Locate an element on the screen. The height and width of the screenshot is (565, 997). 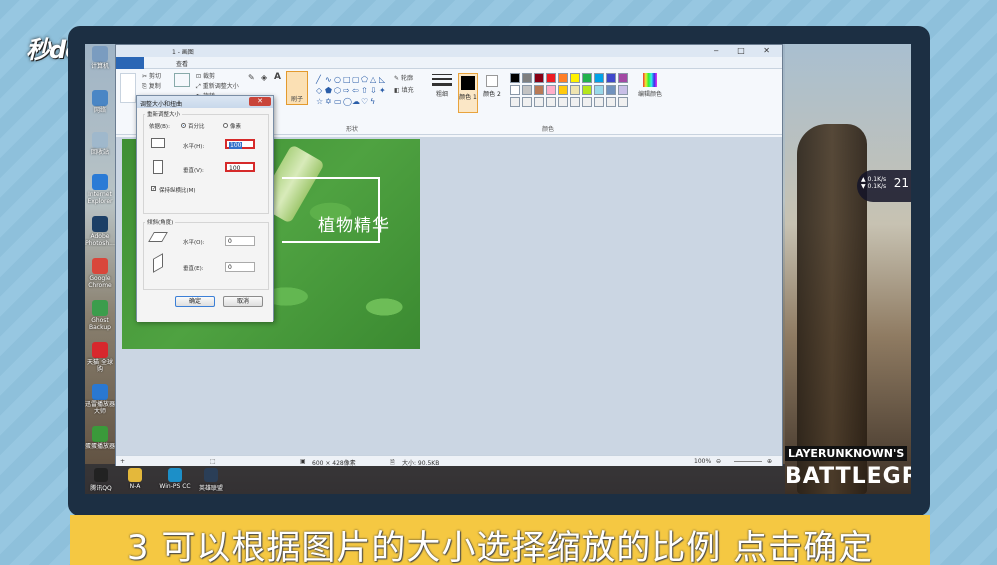
cut-button: ✂ 剪切 is located at coordinates (151, 75).